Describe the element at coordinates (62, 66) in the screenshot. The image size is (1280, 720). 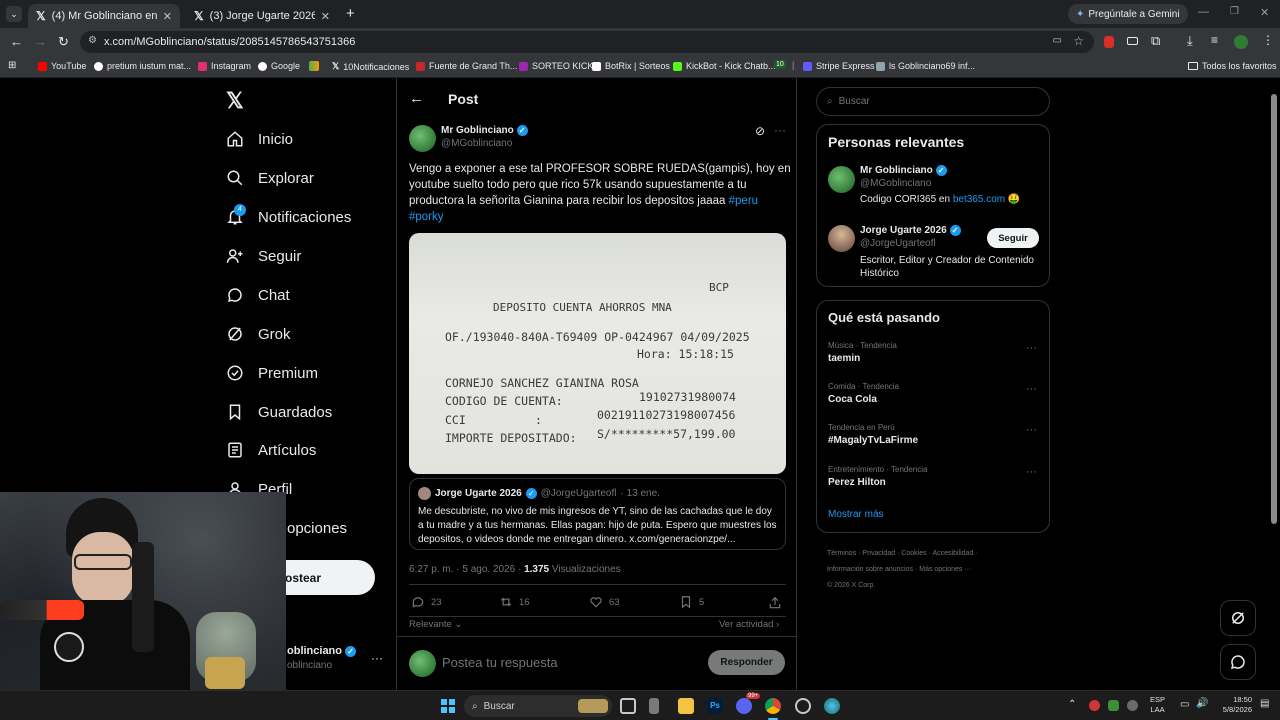
I see `bookmark-youtube: YouTube` at that location.